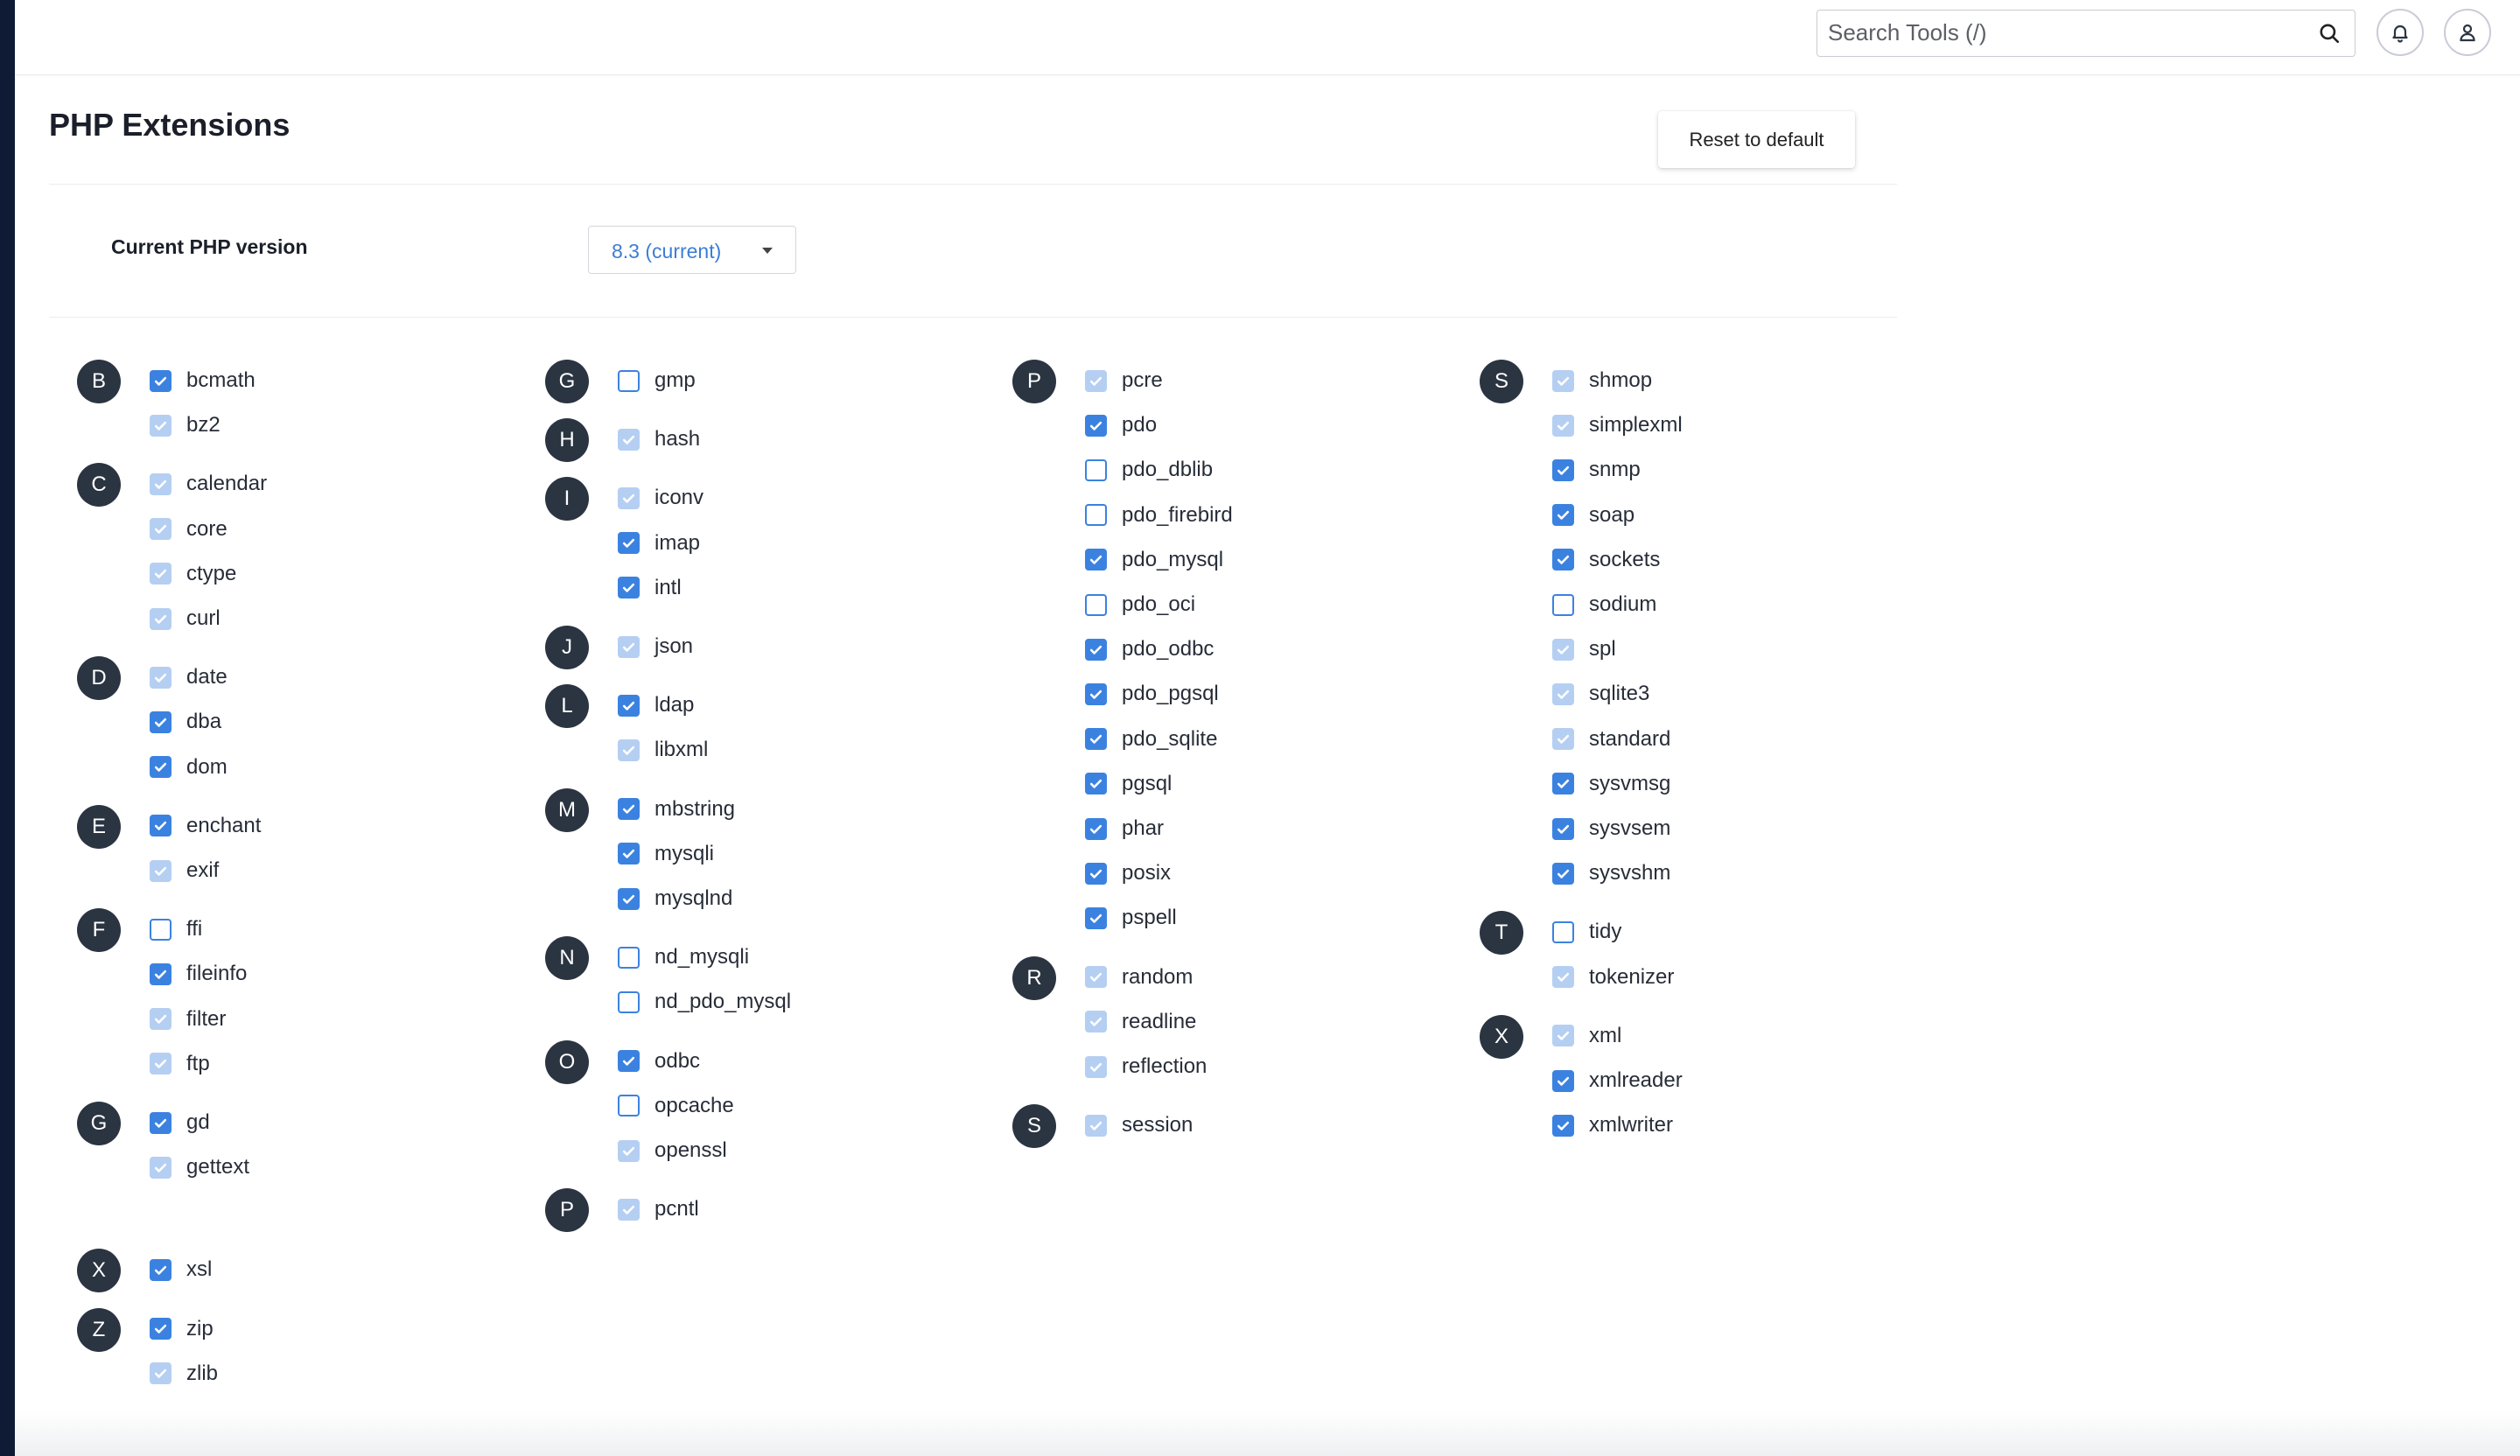 Image resolution: width=2520 pixels, height=1456 pixels. Describe the element at coordinates (1611, 873) in the screenshot. I see `extension-sysvshm: sysvshm` at that location.